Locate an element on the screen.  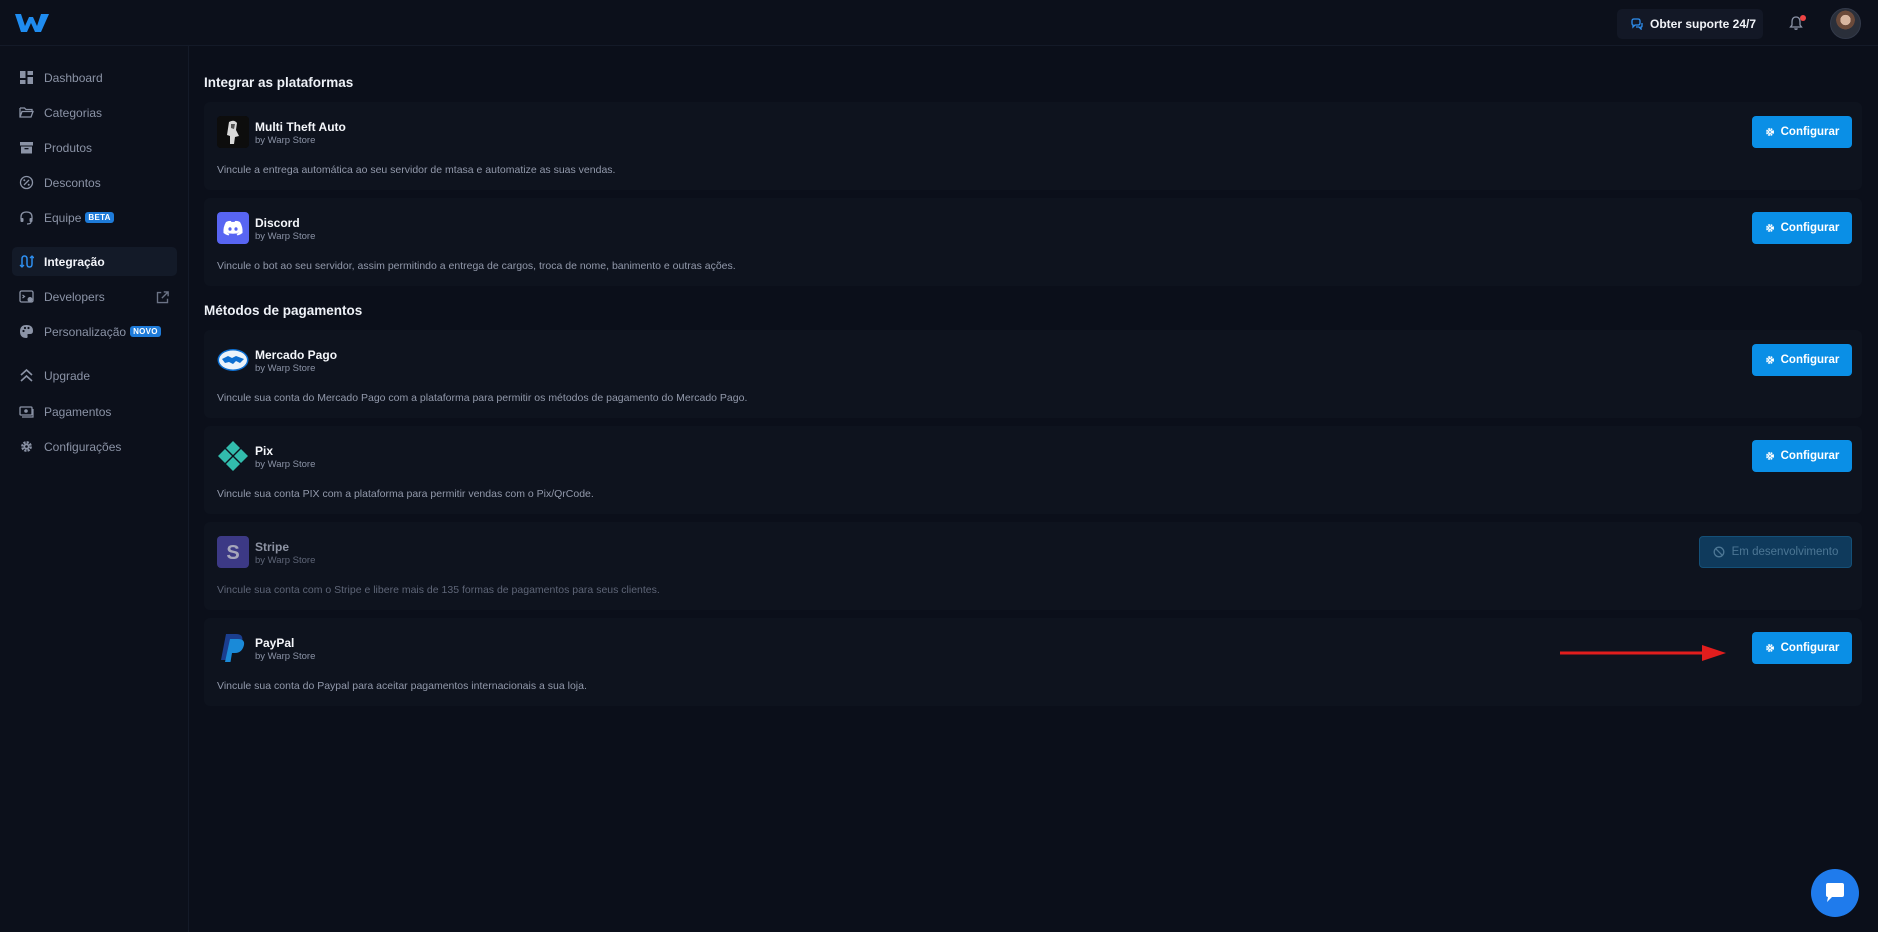
support-chat-icon is located at coordinates (1637, 24).